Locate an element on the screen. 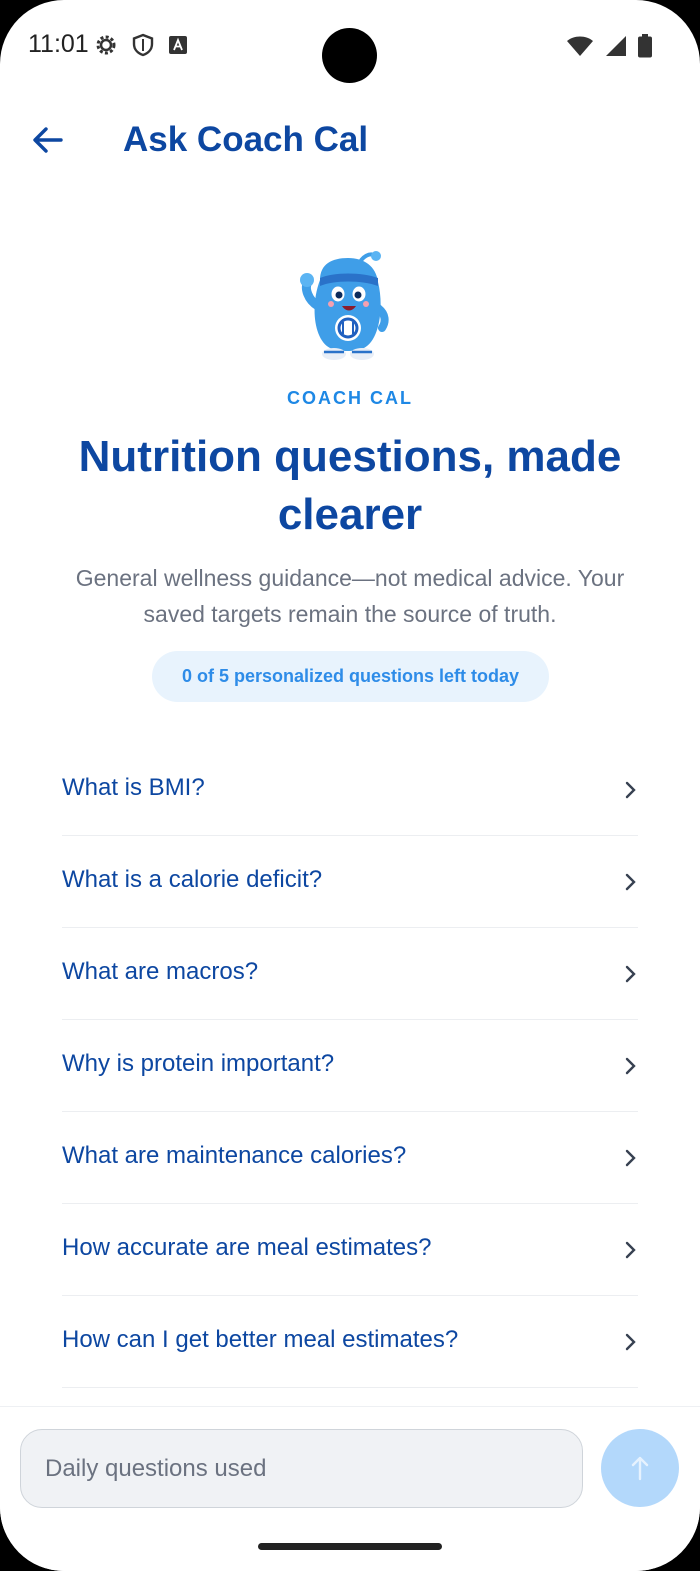 This screenshot has height=1571, width=700. back-button is located at coordinates (48, 140).